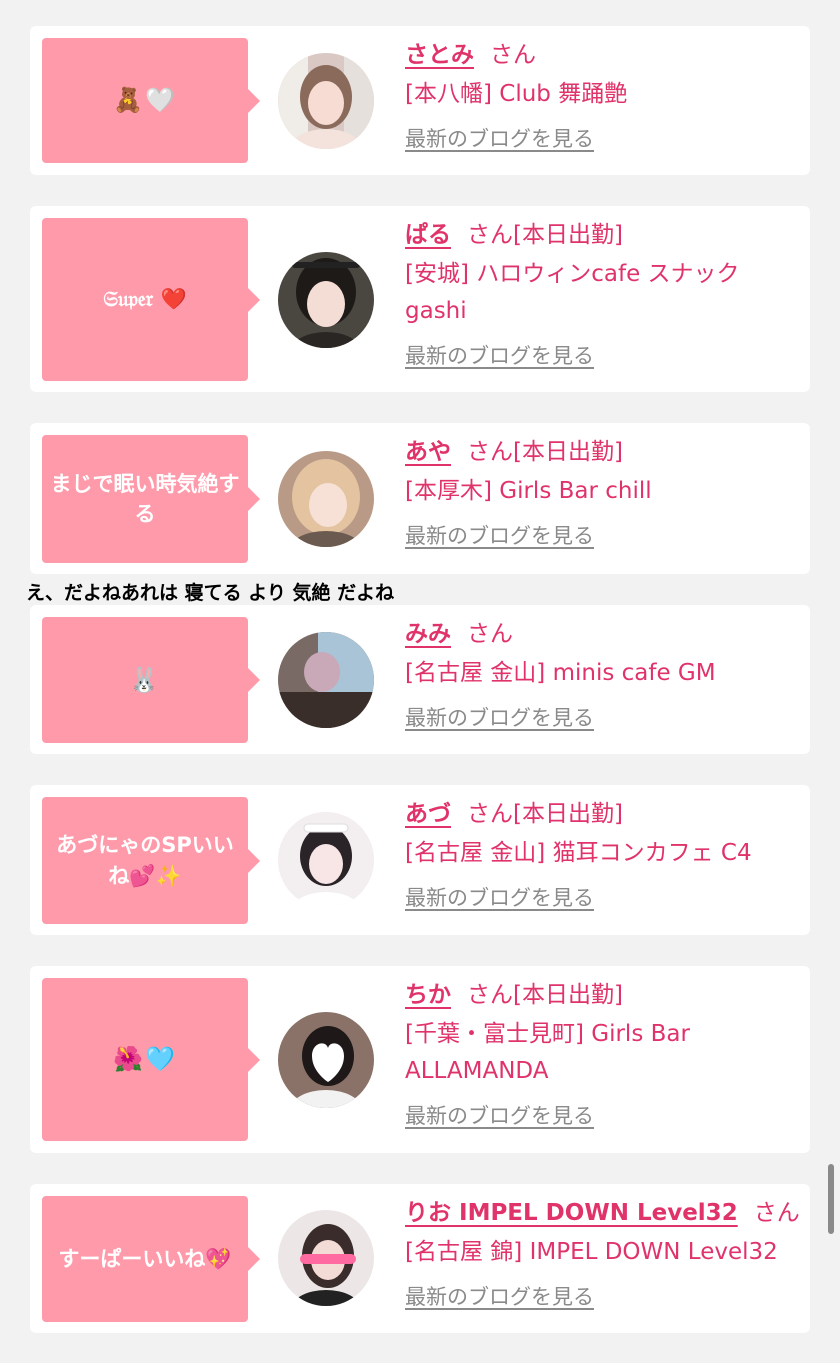 Image resolution: width=840 pixels, height=1363 pixels. Describe the element at coordinates (571, 1213) in the screenshot. I see `profile-name-link: りお IMPEL DOWN Level32` at that location.